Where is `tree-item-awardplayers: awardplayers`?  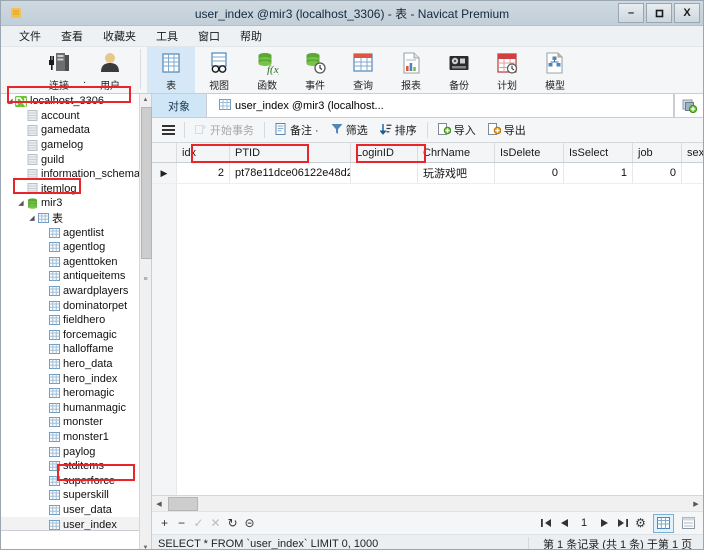
tree-item-awardplayers: awardplayers is located at coordinates (76, 291).